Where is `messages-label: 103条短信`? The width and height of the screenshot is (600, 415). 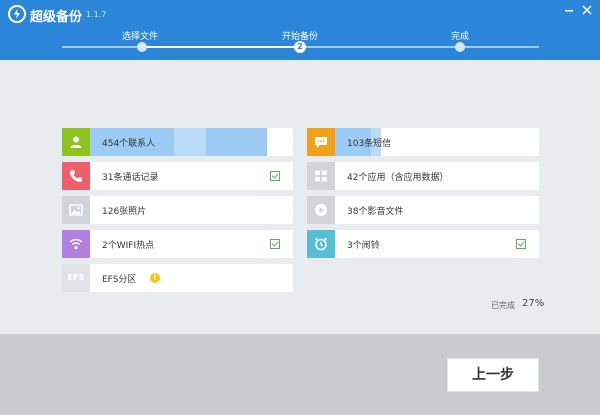 messages-label: 103条短信 is located at coordinates (369, 144).